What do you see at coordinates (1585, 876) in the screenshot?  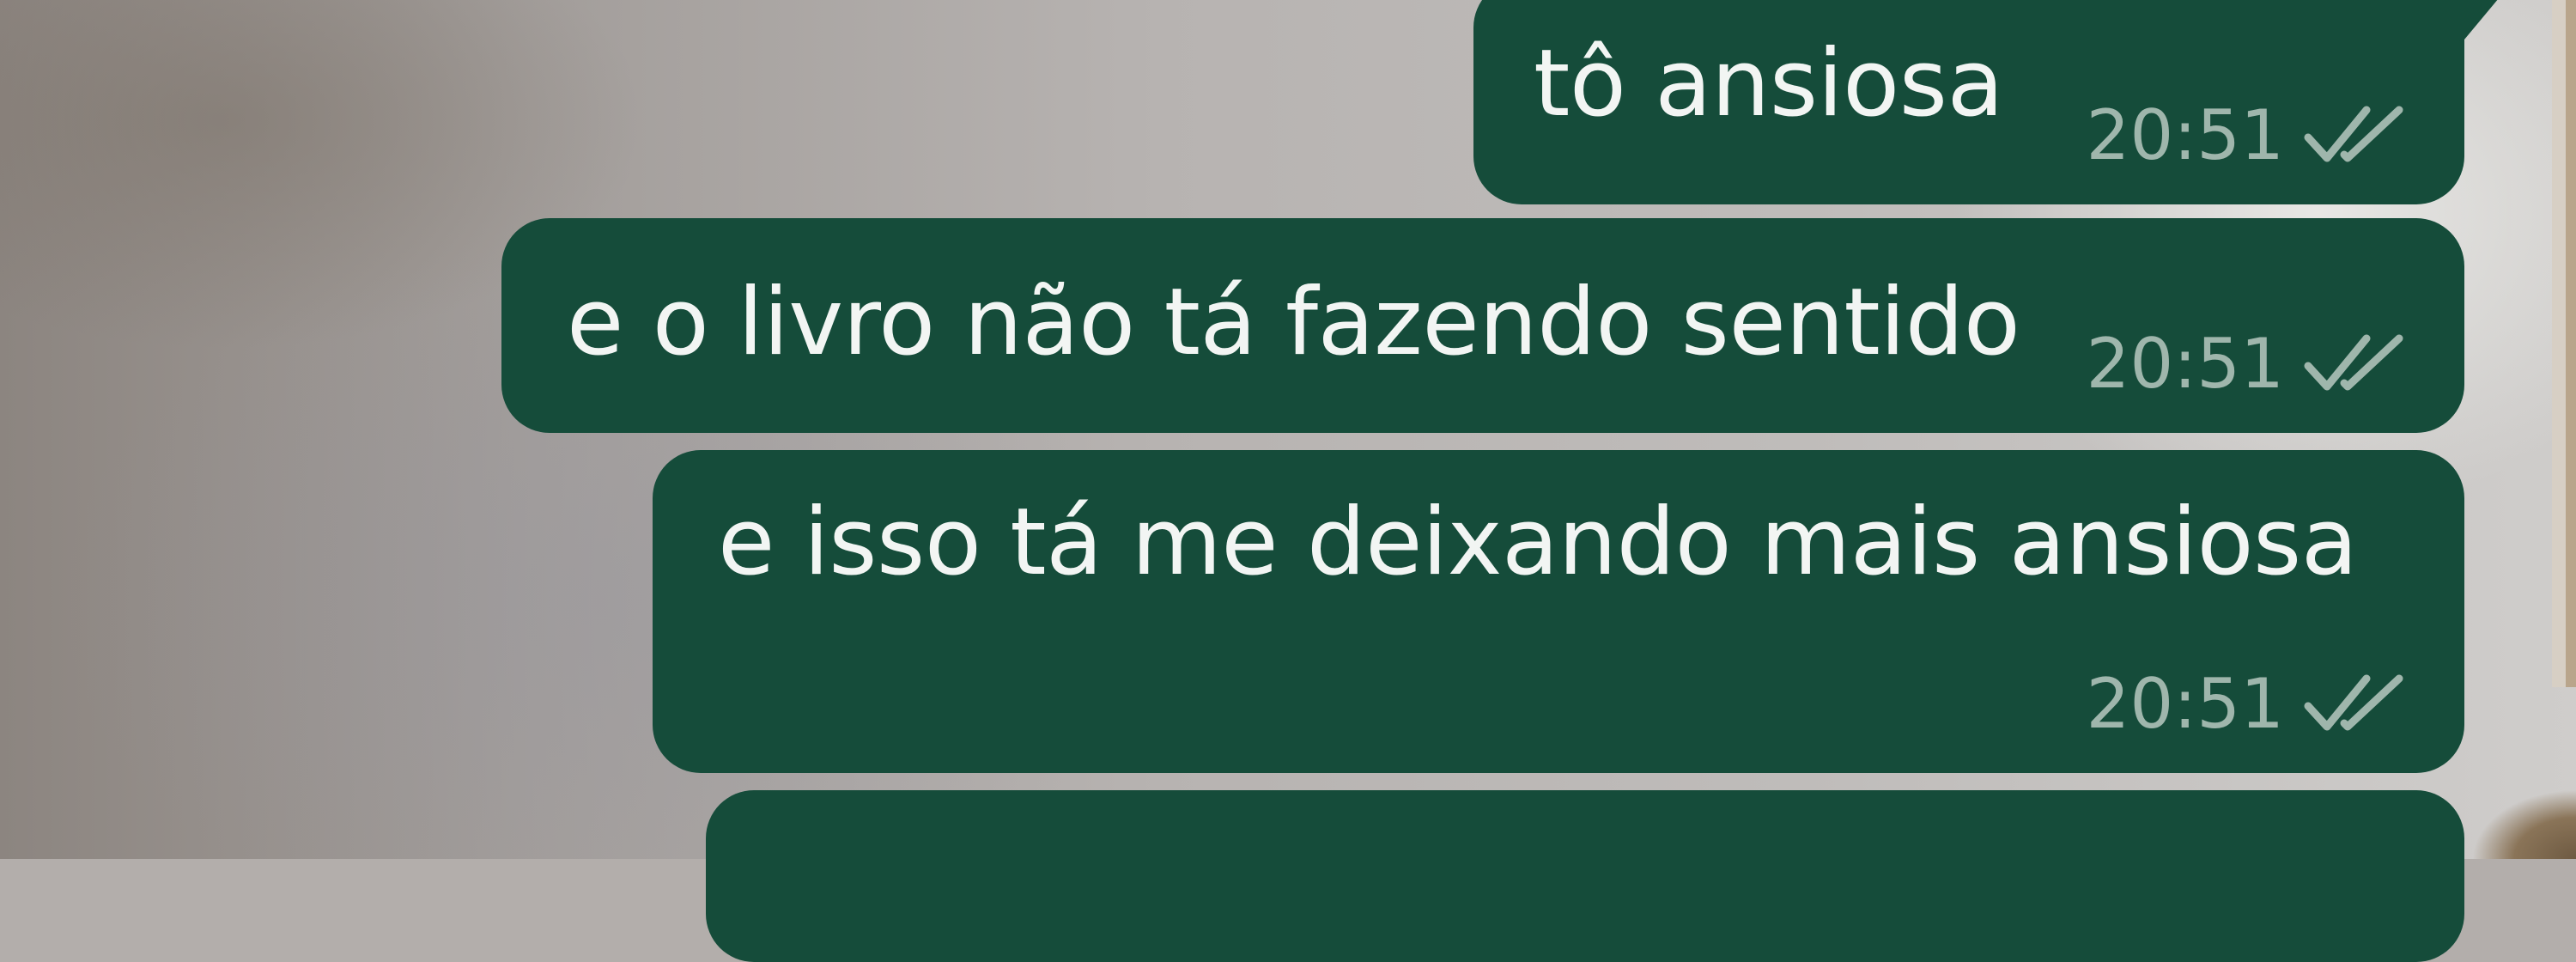 I see `outgoing-message-bubble-partial` at bounding box center [1585, 876].